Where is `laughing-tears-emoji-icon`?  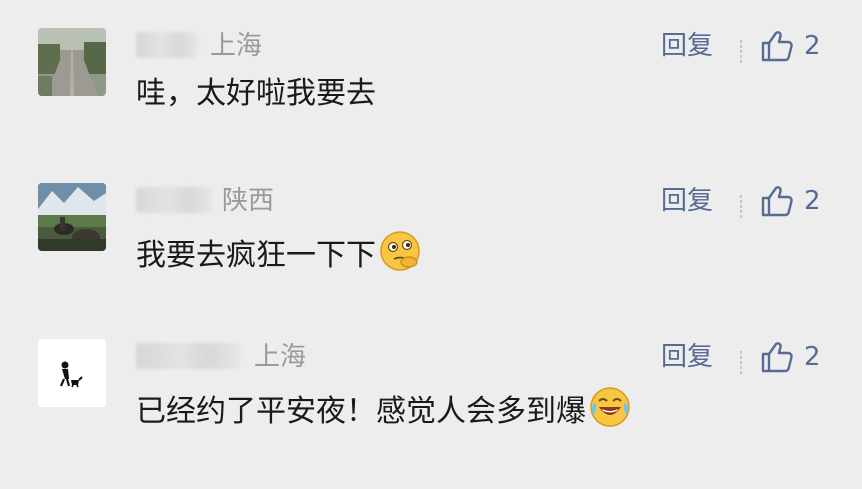
laughing-tears-emoji-icon is located at coordinates (610, 412).